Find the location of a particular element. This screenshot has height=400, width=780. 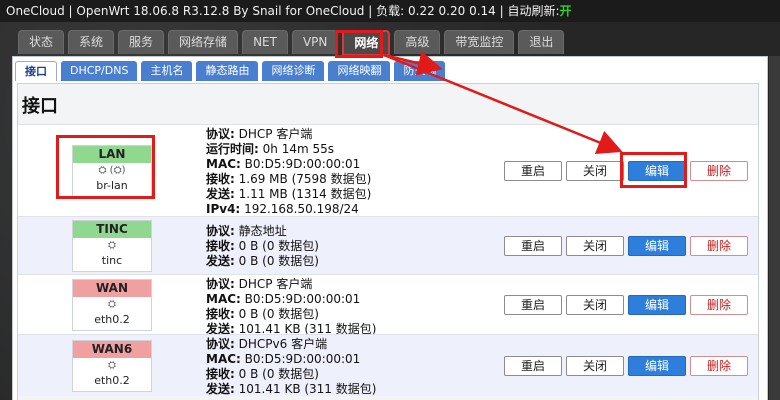

info-line: 发送: 1.11 MB (1314 数据包) is located at coordinates (288, 194).